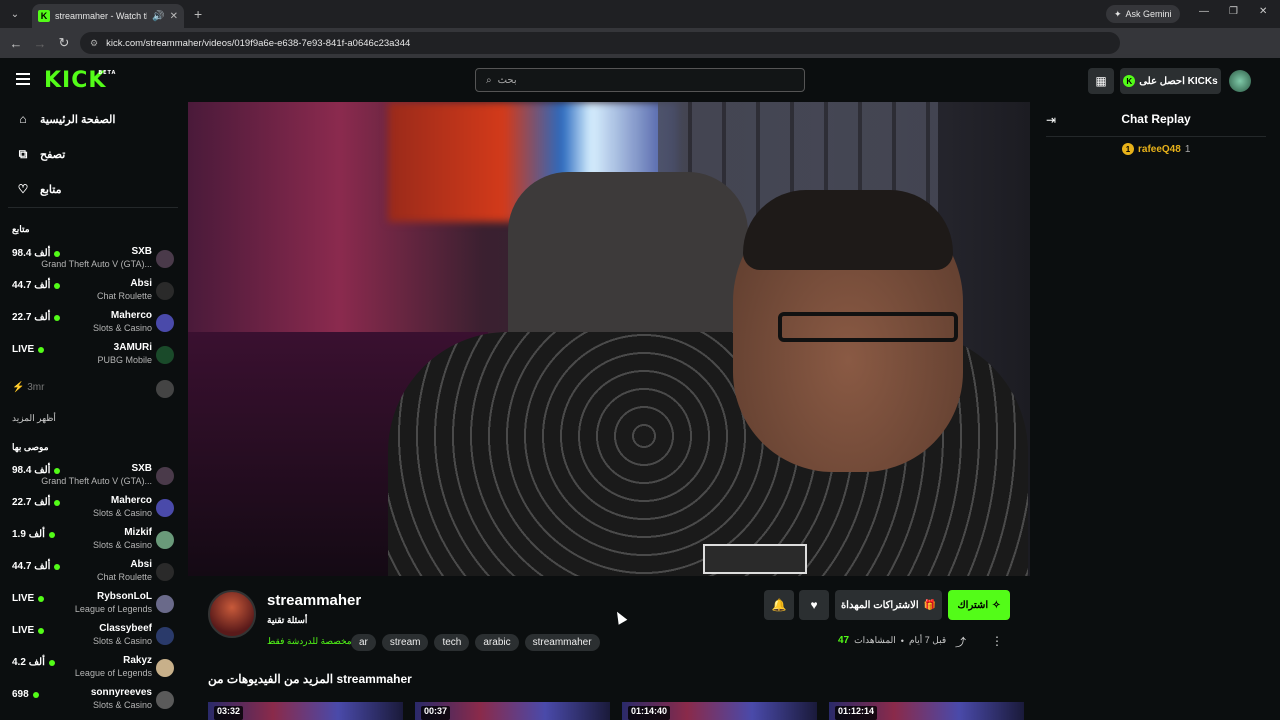 The image size is (1280, 720). I want to click on following-channel: 44.7 ألف Absi Chat Roulette, so click(94, 293).